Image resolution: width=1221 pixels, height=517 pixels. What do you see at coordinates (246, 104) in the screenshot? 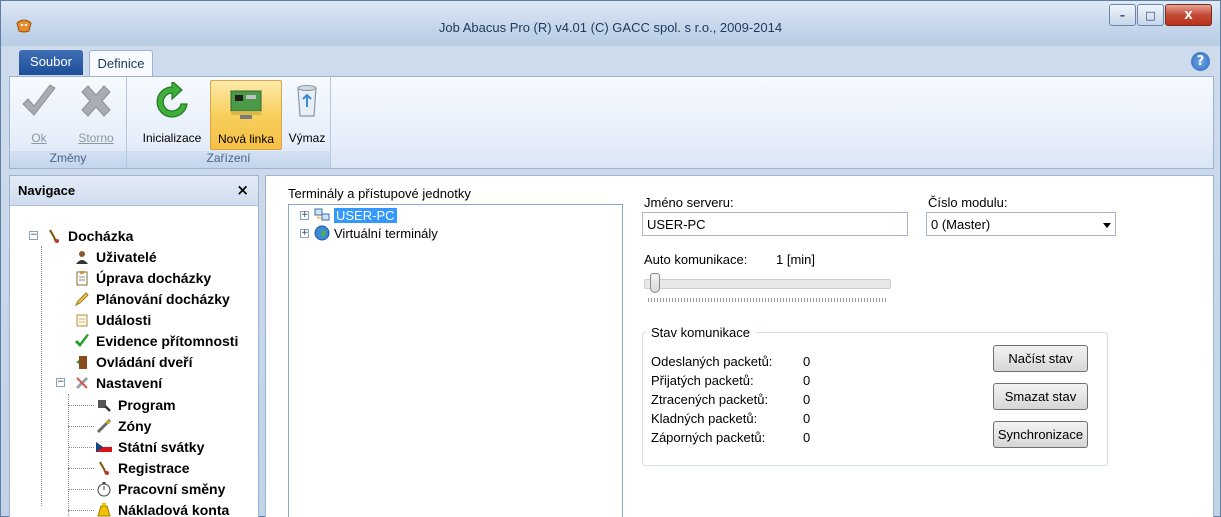
I see `network-card-icon` at bounding box center [246, 104].